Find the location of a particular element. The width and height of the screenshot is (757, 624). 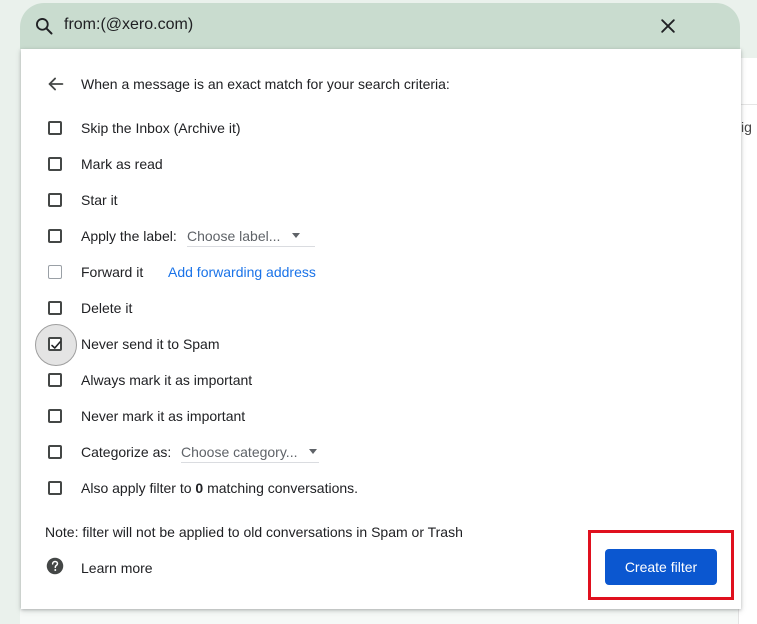

background-bottom is located at coordinates (379, 616).